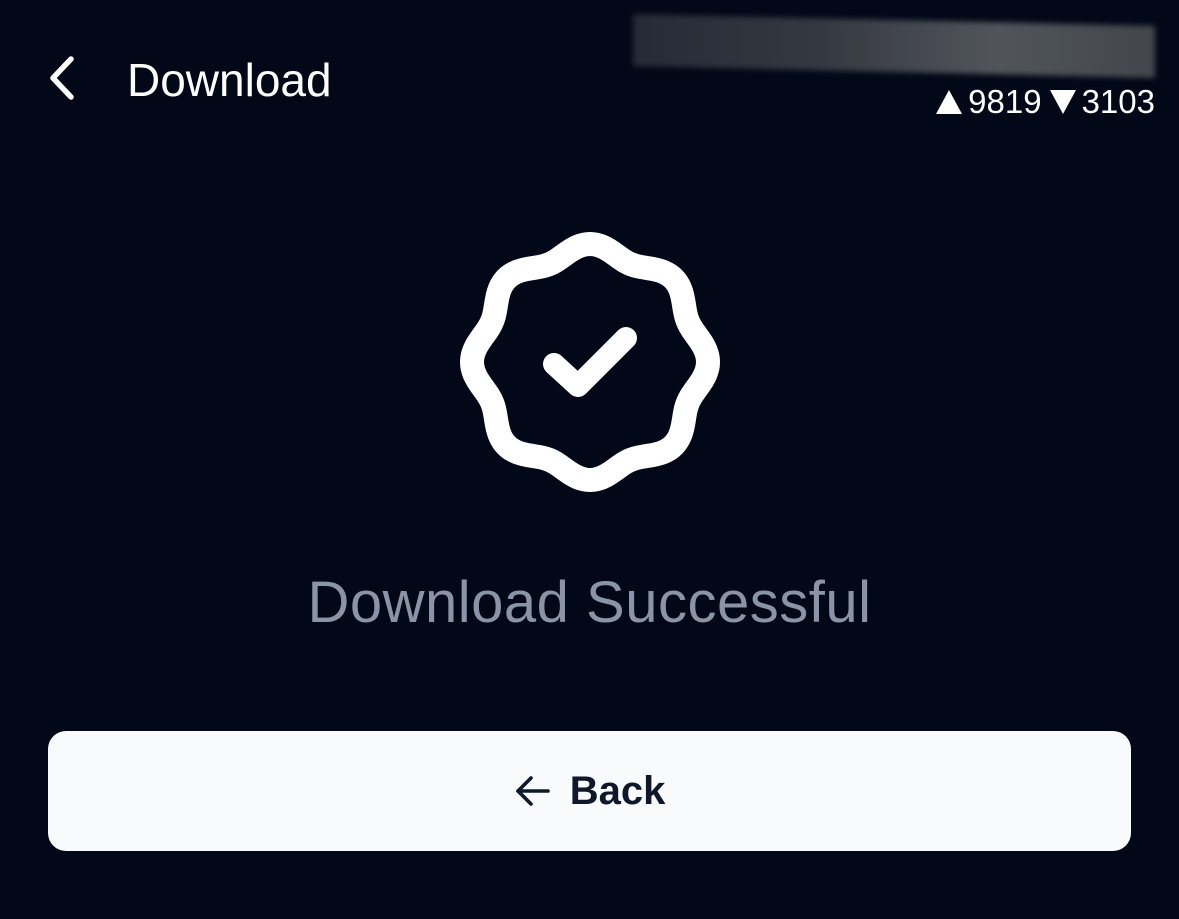 This screenshot has width=1179, height=919. Describe the element at coordinates (894, 46) in the screenshot. I see `redacted-region` at that location.